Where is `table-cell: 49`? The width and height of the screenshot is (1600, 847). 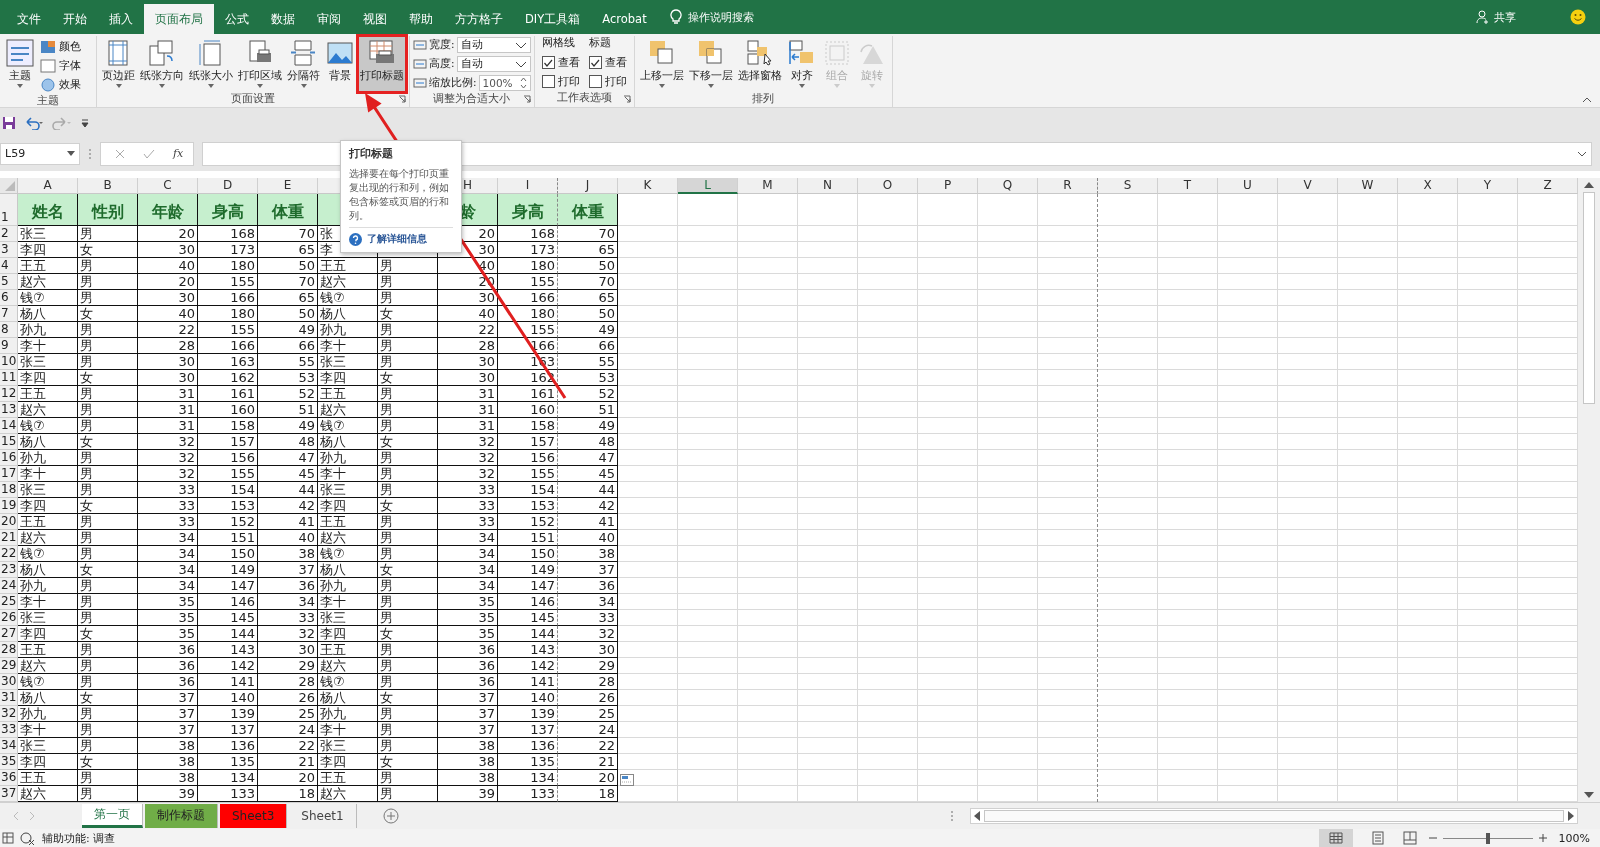 table-cell: 49 is located at coordinates (588, 425).